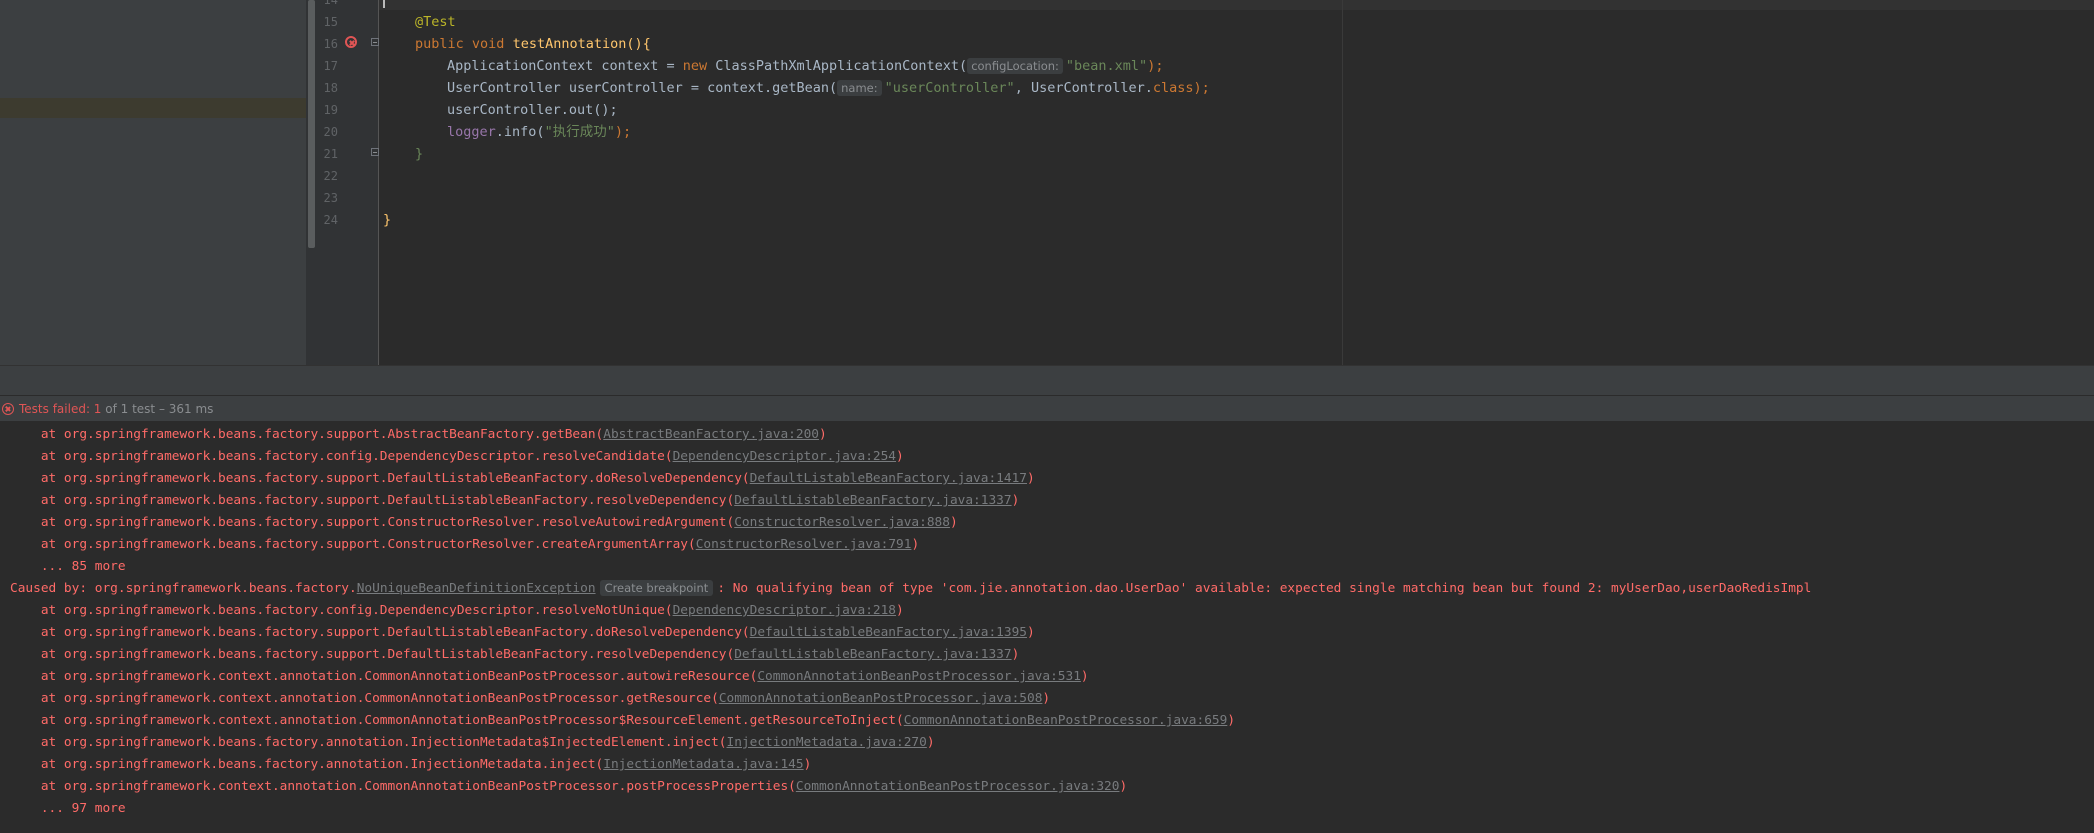 The width and height of the screenshot is (2094, 833). What do you see at coordinates (311, 124) in the screenshot?
I see `project-scrollbar` at bounding box center [311, 124].